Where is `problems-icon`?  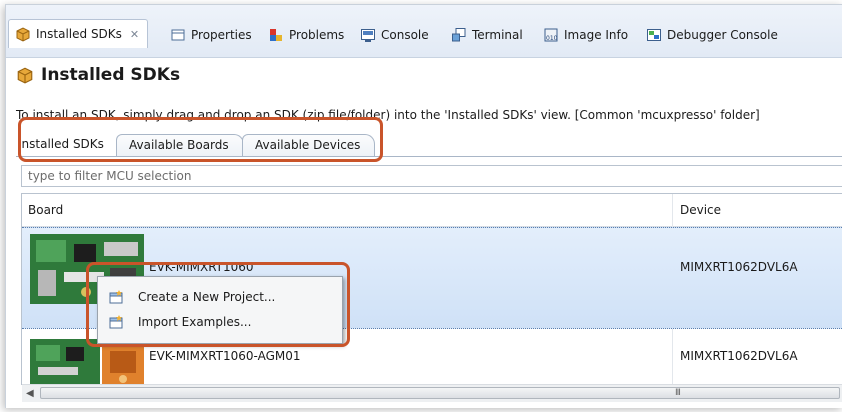
problems-icon is located at coordinates (276, 35).